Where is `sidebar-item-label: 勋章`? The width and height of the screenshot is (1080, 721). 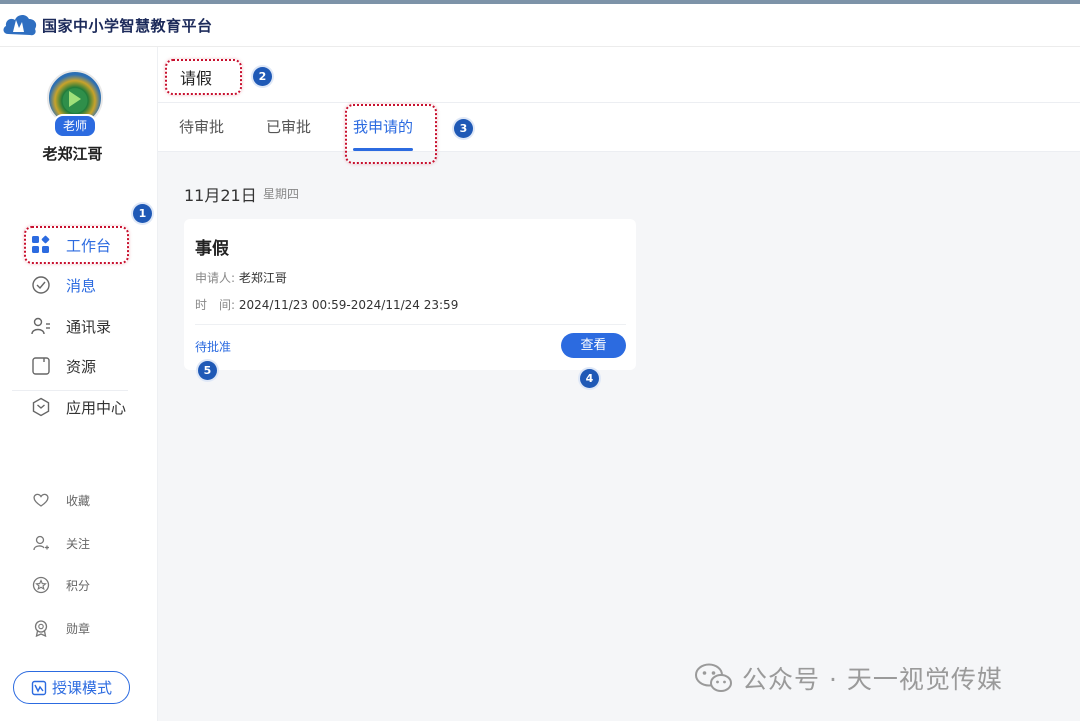 sidebar-item-label: 勋章 is located at coordinates (78, 628).